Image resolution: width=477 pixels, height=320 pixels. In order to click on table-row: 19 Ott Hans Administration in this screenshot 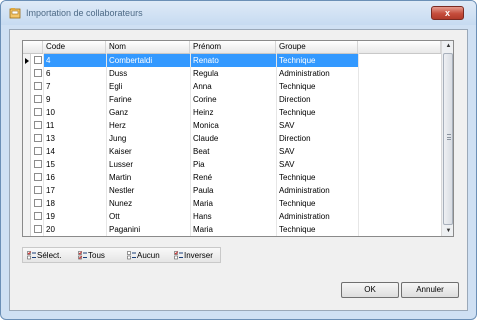, I will do `click(232, 216)`.